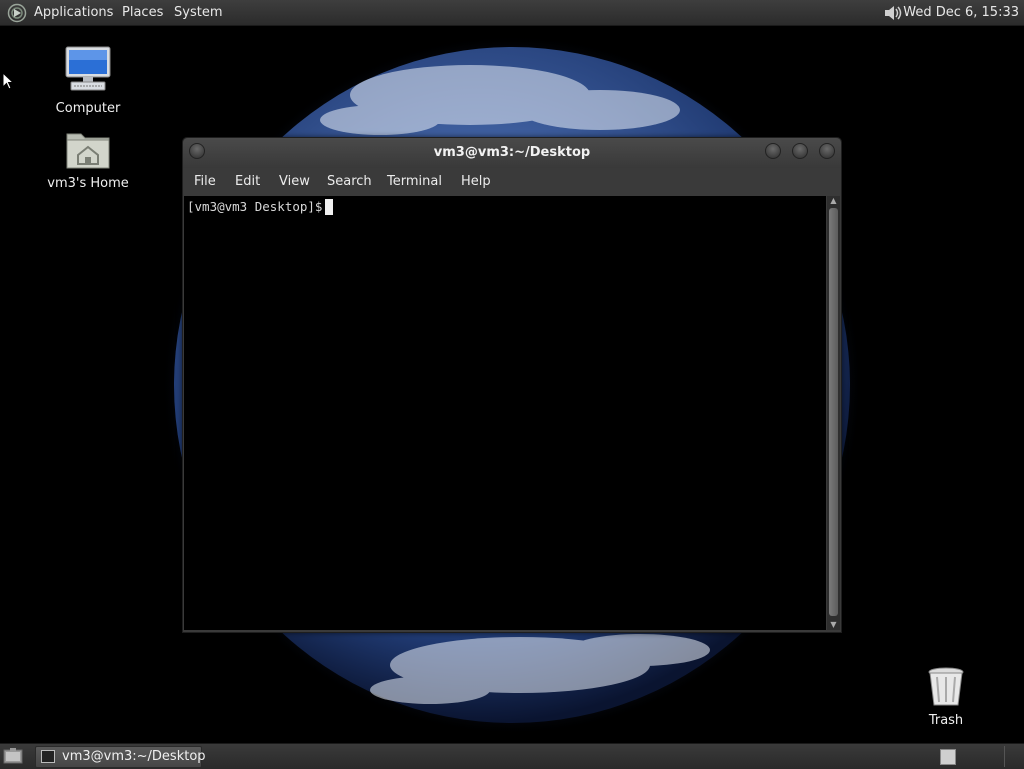  I want to click on distro-logo-icon, so click(17, 13).